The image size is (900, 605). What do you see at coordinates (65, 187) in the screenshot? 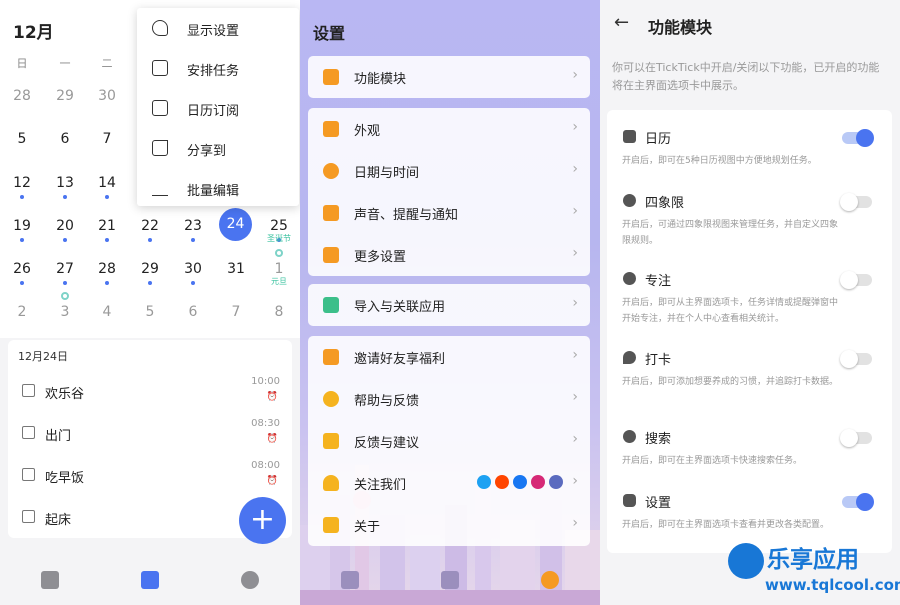
I see `calendar-day: 13` at bounding box center [65, 187].